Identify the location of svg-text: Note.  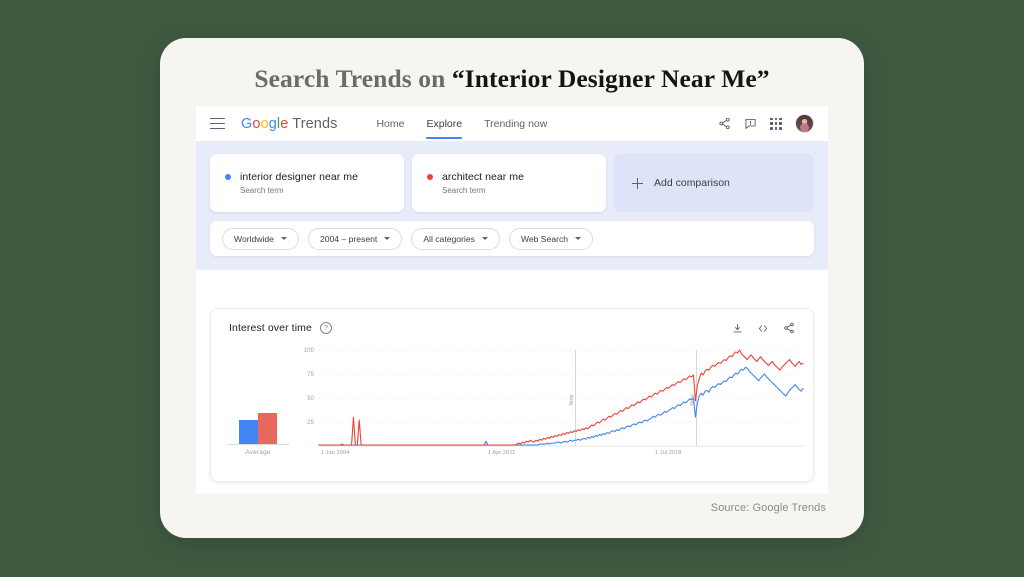
(572, 399).